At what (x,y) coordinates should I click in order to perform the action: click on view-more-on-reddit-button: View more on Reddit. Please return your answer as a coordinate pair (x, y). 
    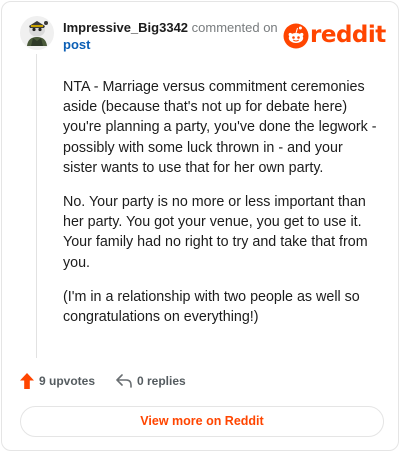
    Looking at the image, I should click on (202, 421).